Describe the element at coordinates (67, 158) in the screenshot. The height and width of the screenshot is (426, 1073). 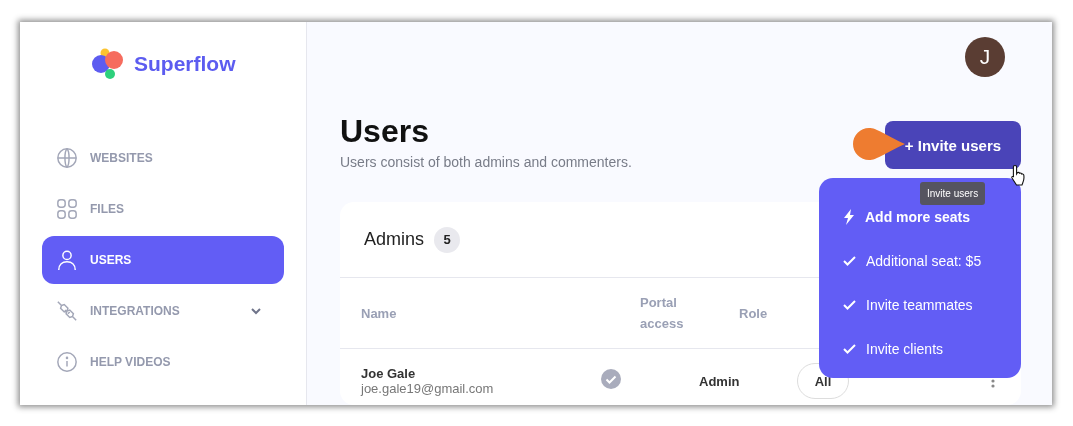
I see `globe-icon` at that location.